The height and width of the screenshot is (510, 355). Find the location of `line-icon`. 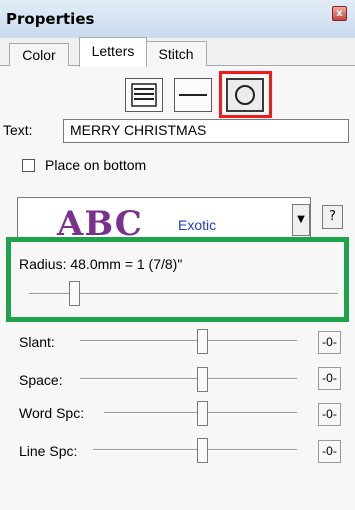

line-icon is located at coordinates (193, 95).